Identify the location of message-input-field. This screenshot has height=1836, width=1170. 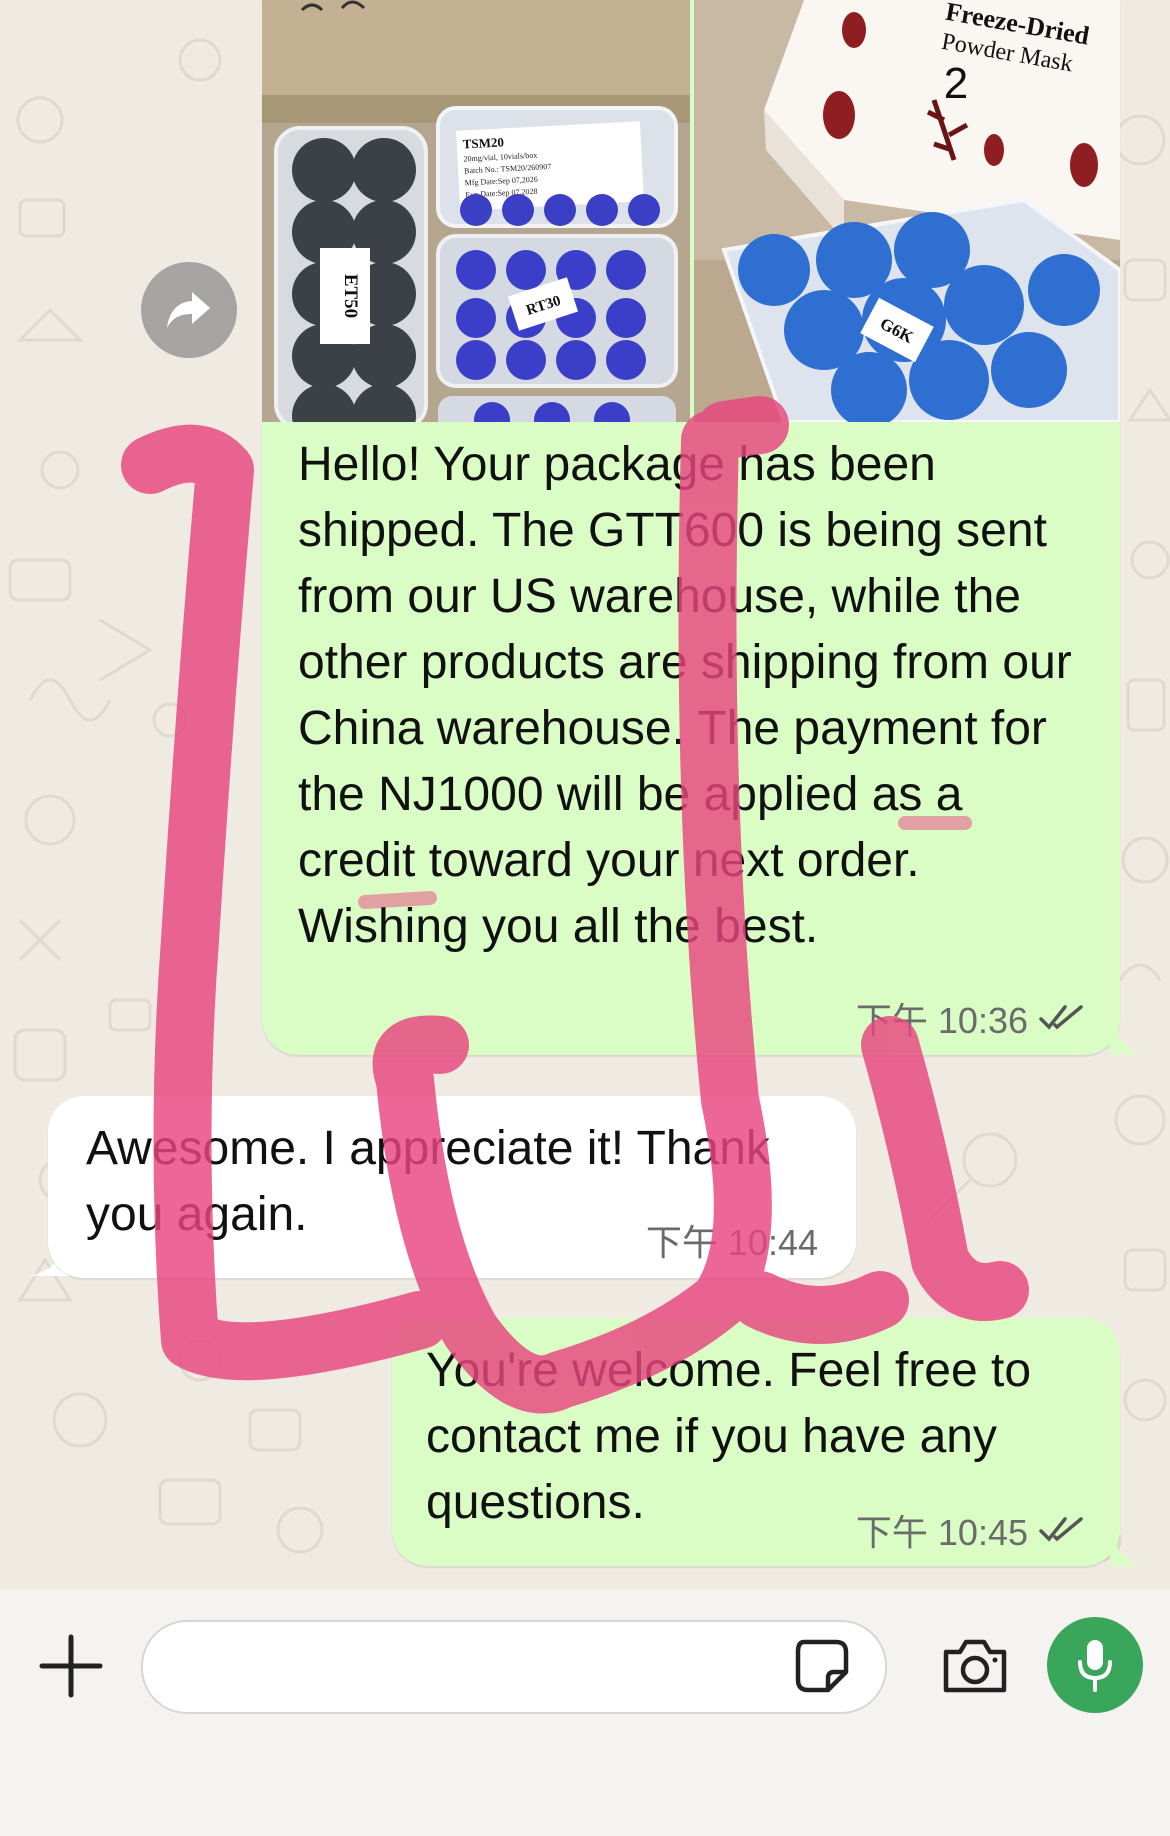
(514, 1667).